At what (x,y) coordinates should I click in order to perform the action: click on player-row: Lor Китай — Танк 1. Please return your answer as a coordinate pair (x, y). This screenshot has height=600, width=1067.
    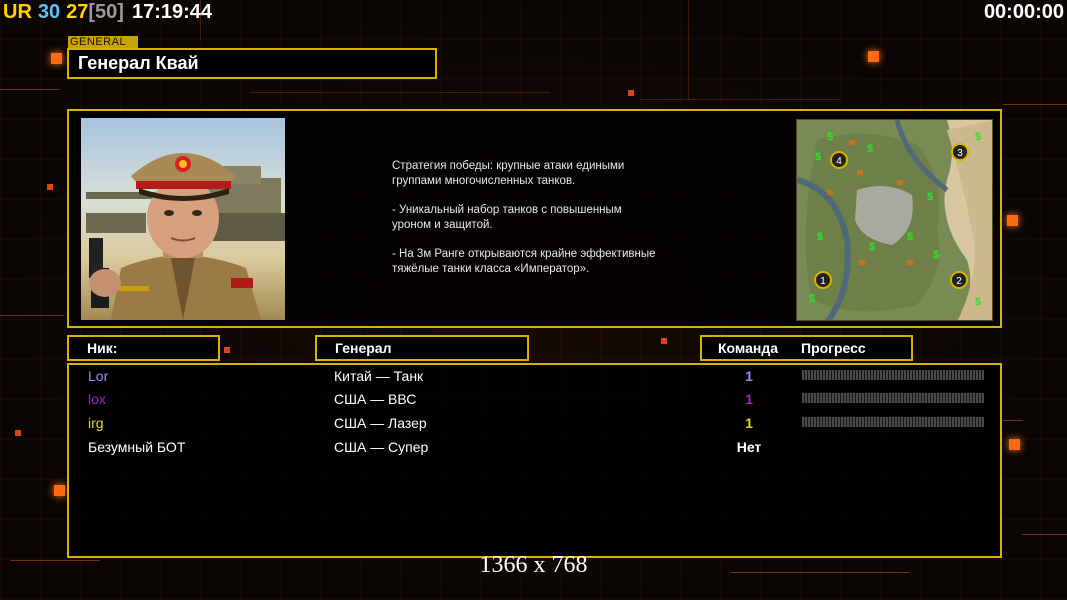
    Looking at the image, I should click on (534, 376).